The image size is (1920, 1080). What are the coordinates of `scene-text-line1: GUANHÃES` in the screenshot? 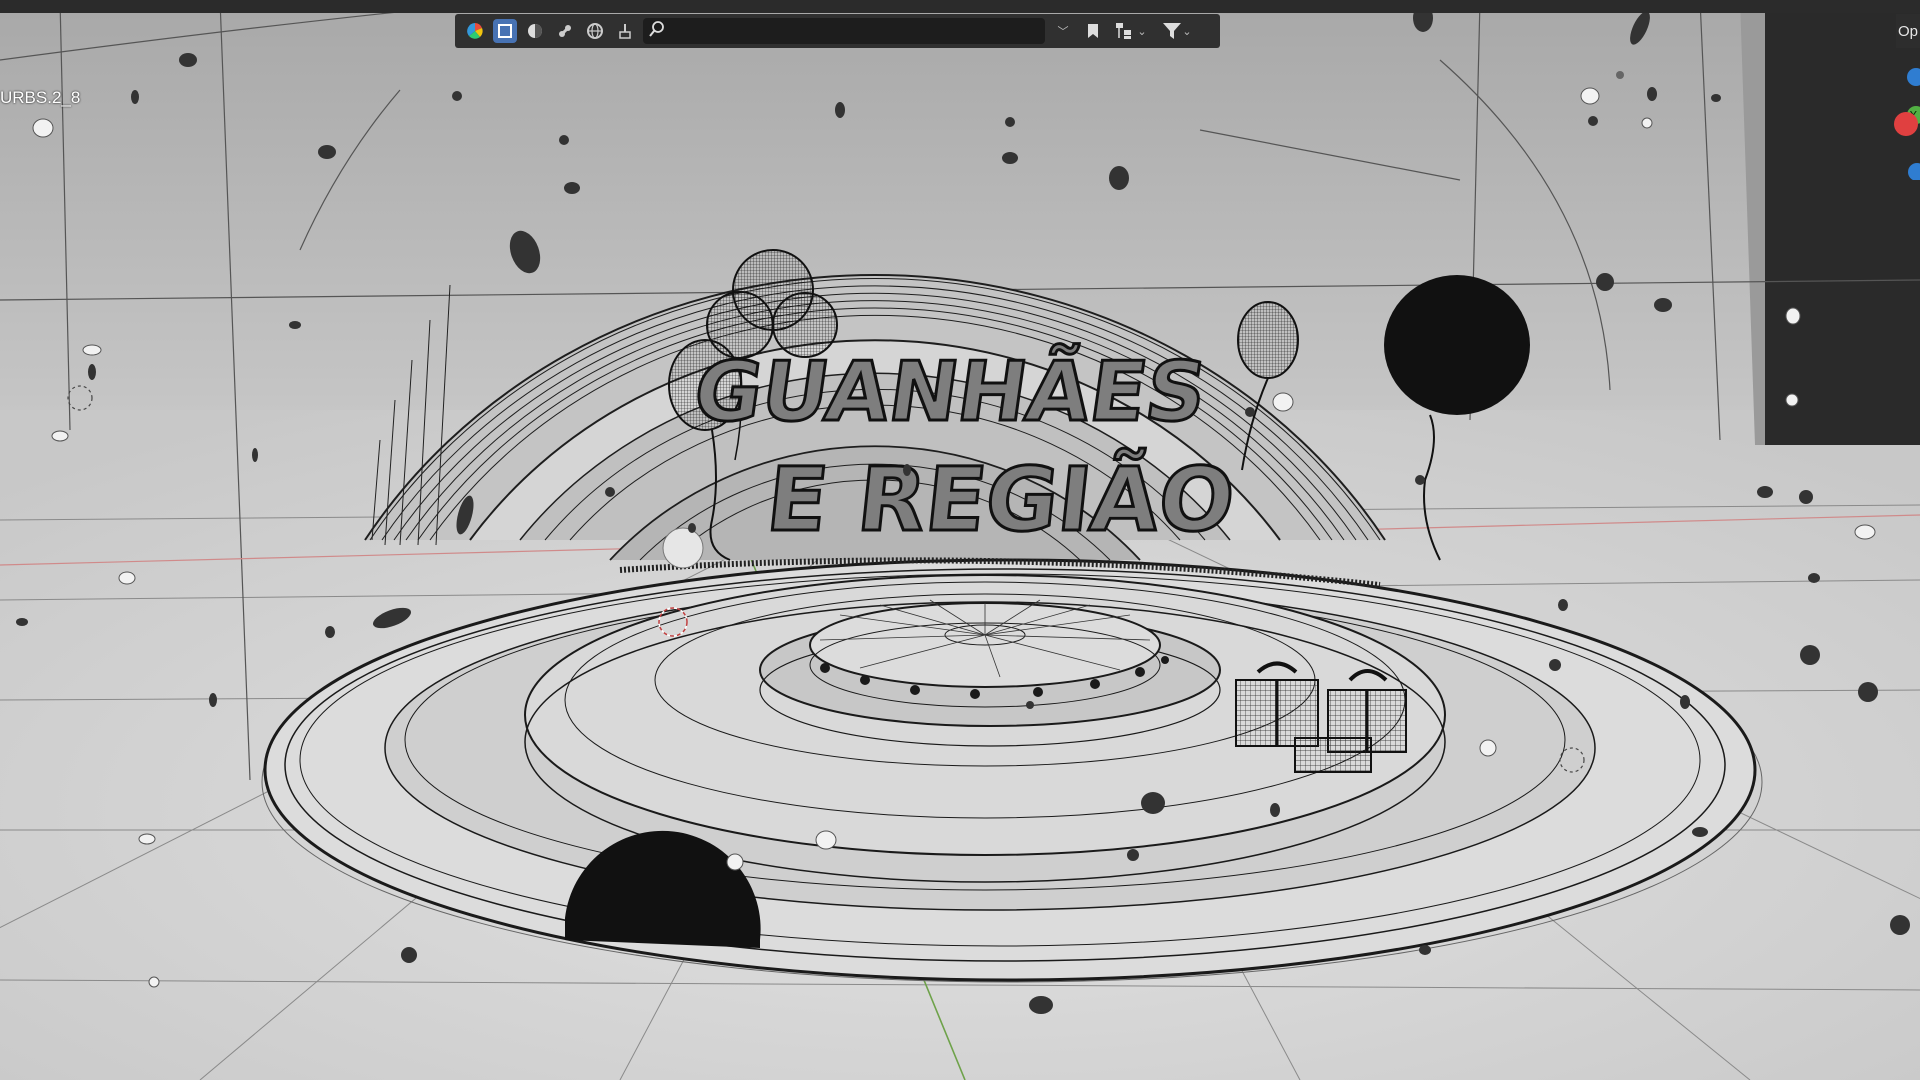 It's located at (950, 391).